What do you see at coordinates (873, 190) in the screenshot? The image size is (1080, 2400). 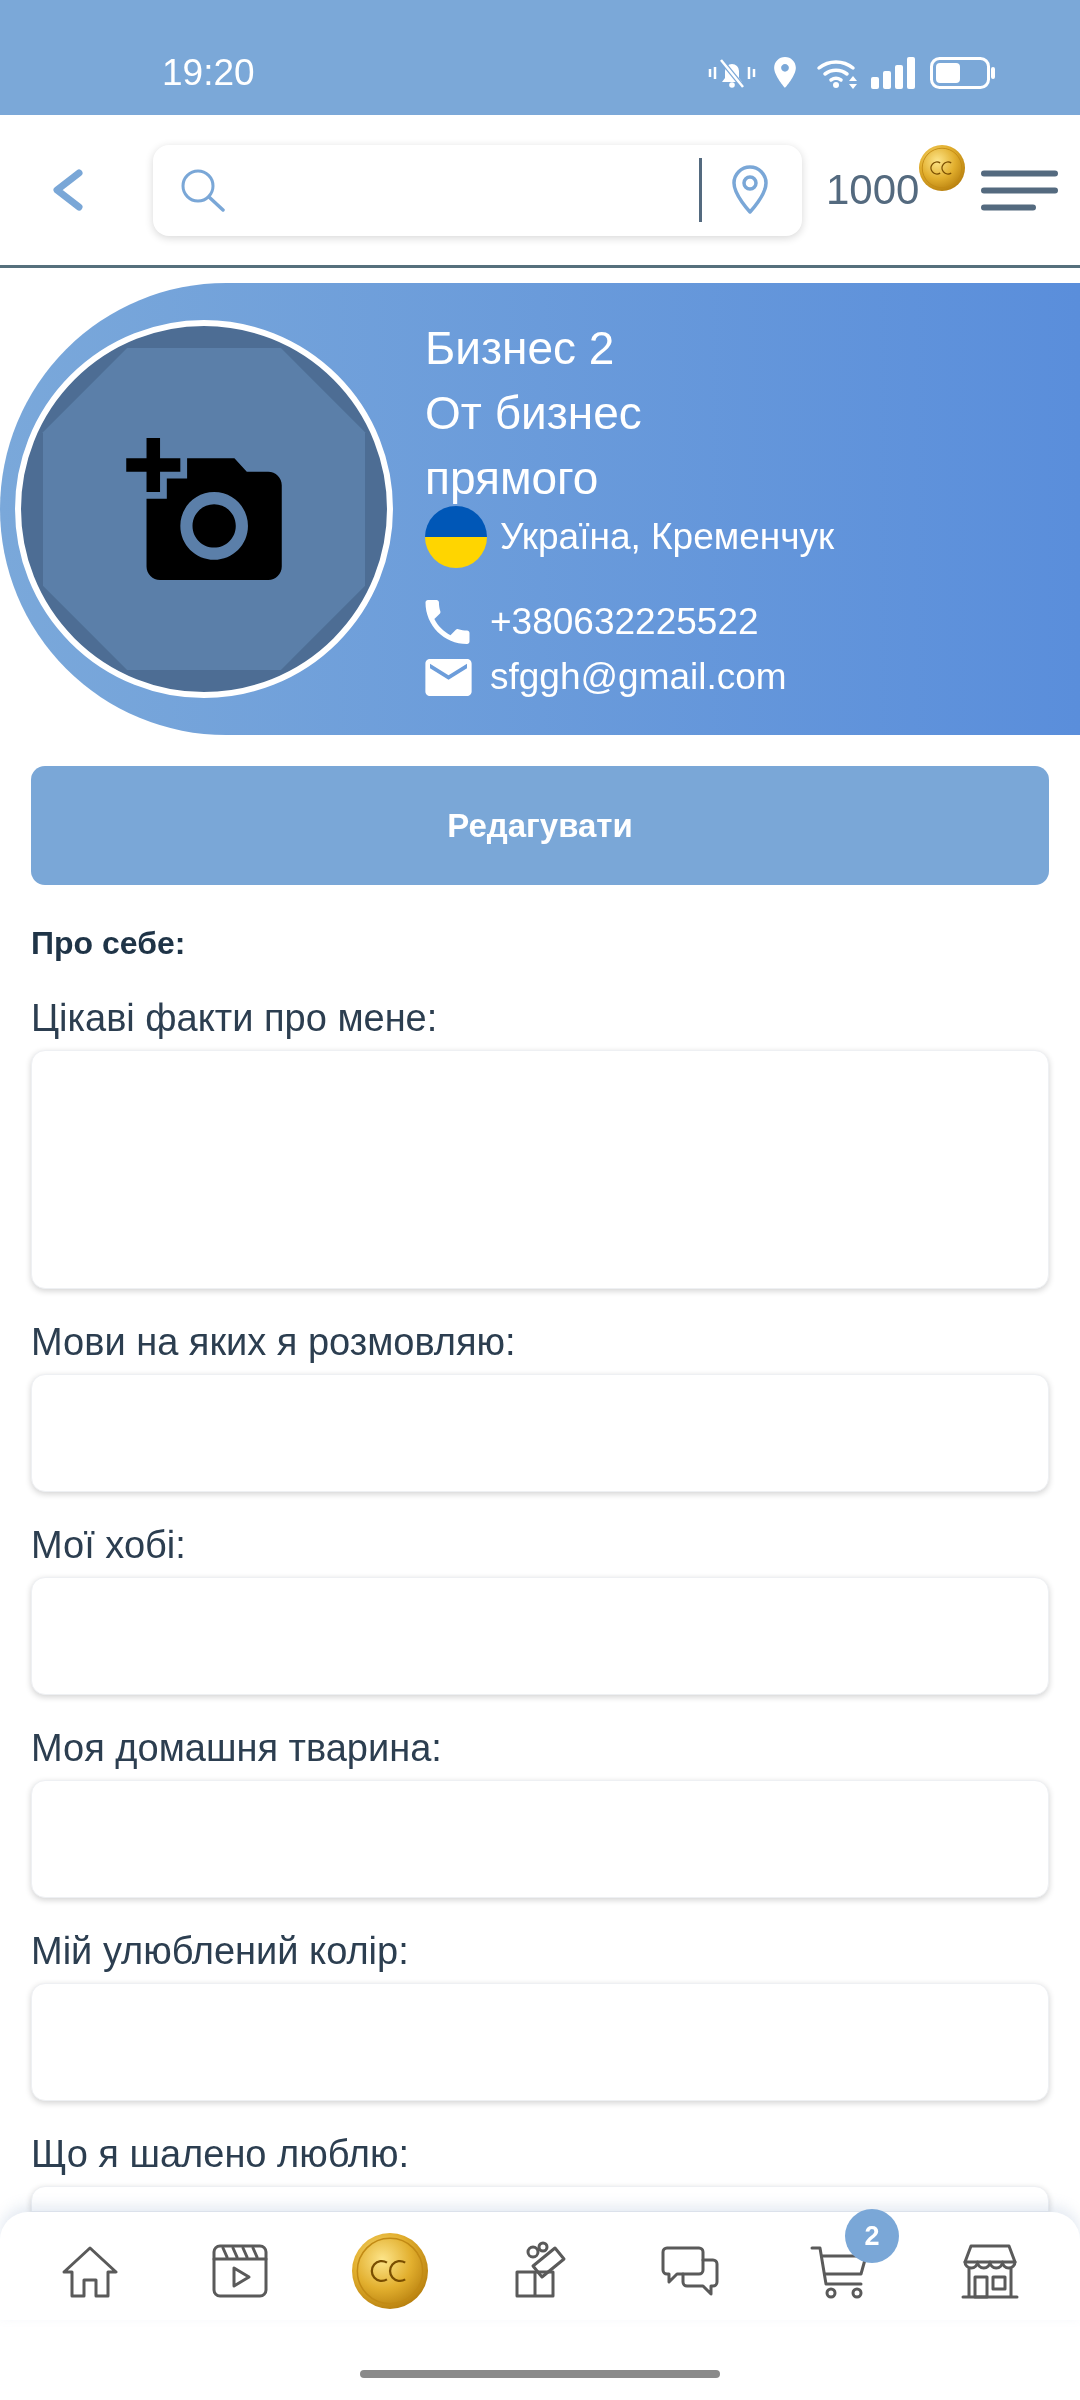 I see `coin-balance: 1000` at bounding box center [873, 190].